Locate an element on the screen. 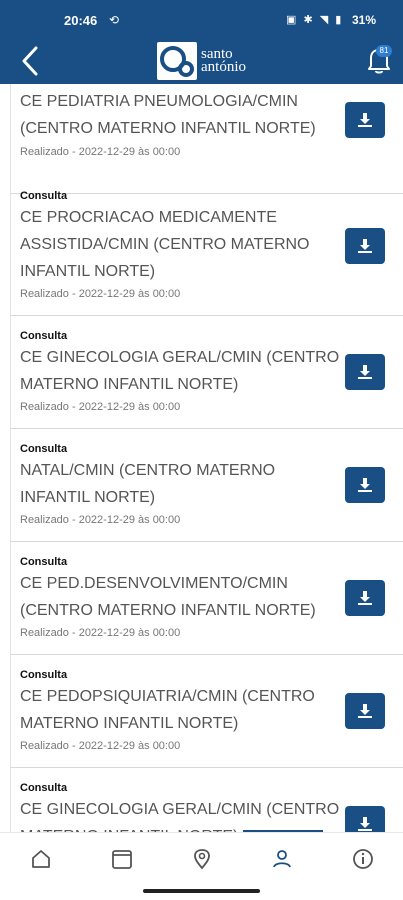 The width and height of the screenshot is (403, 900). app-logo: santo antónio is located at coordinates (206, 62).